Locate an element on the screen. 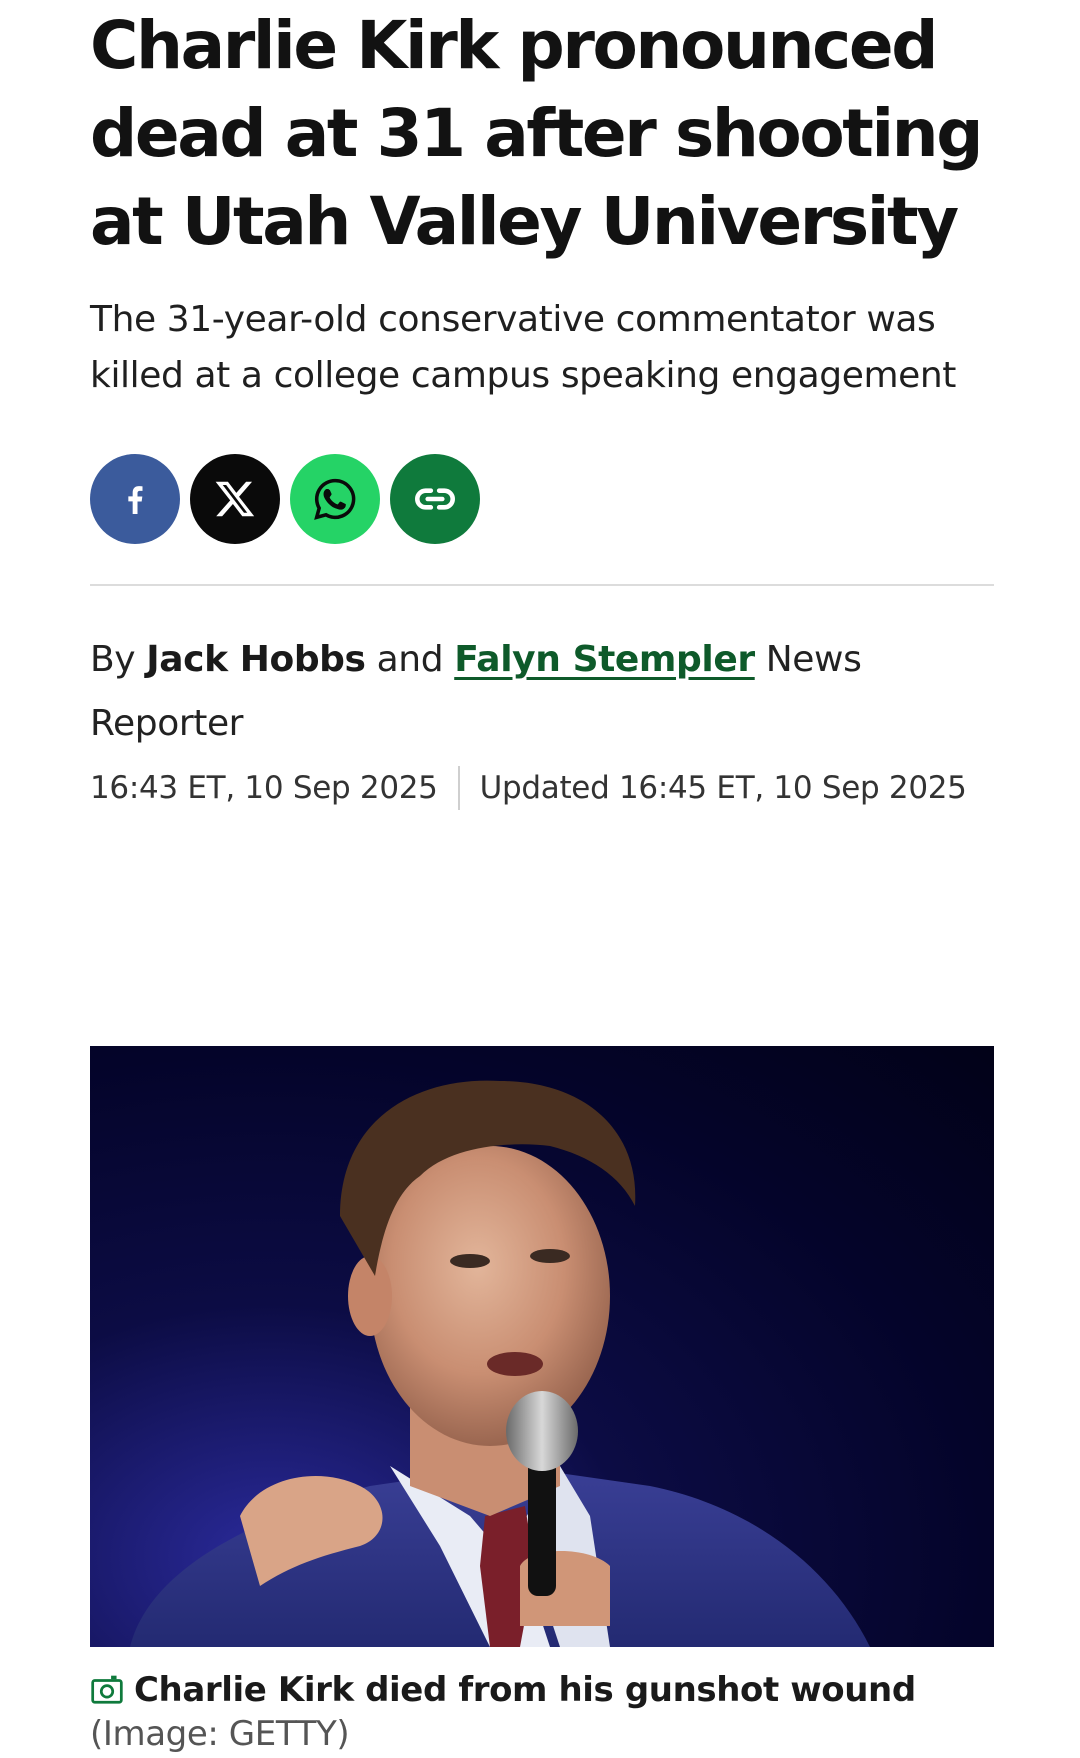  byline-conjunction: and is located at coordinates (410, 659).